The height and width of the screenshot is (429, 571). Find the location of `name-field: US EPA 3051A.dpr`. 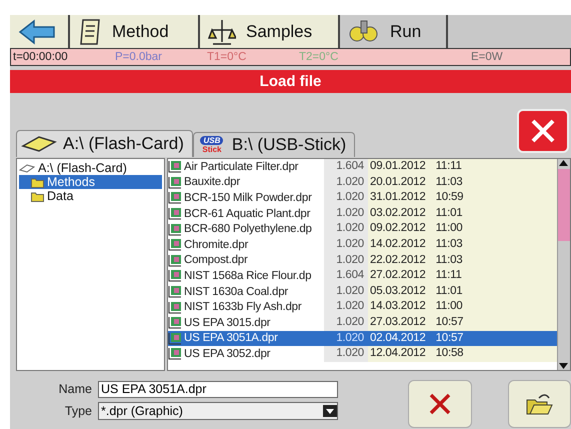

name-field: US EPA 3051A.dpr is located at coordinates (218, 389).